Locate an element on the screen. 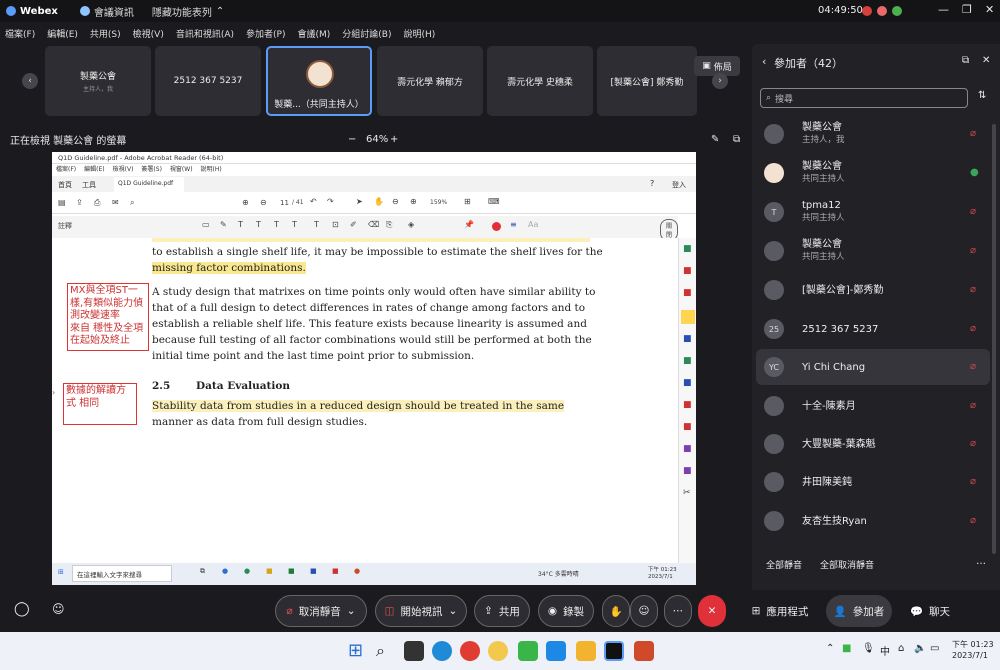 The width and height of the screenshot is (1000, 670). login-button: 登入 is located at coordinates (679, 185).